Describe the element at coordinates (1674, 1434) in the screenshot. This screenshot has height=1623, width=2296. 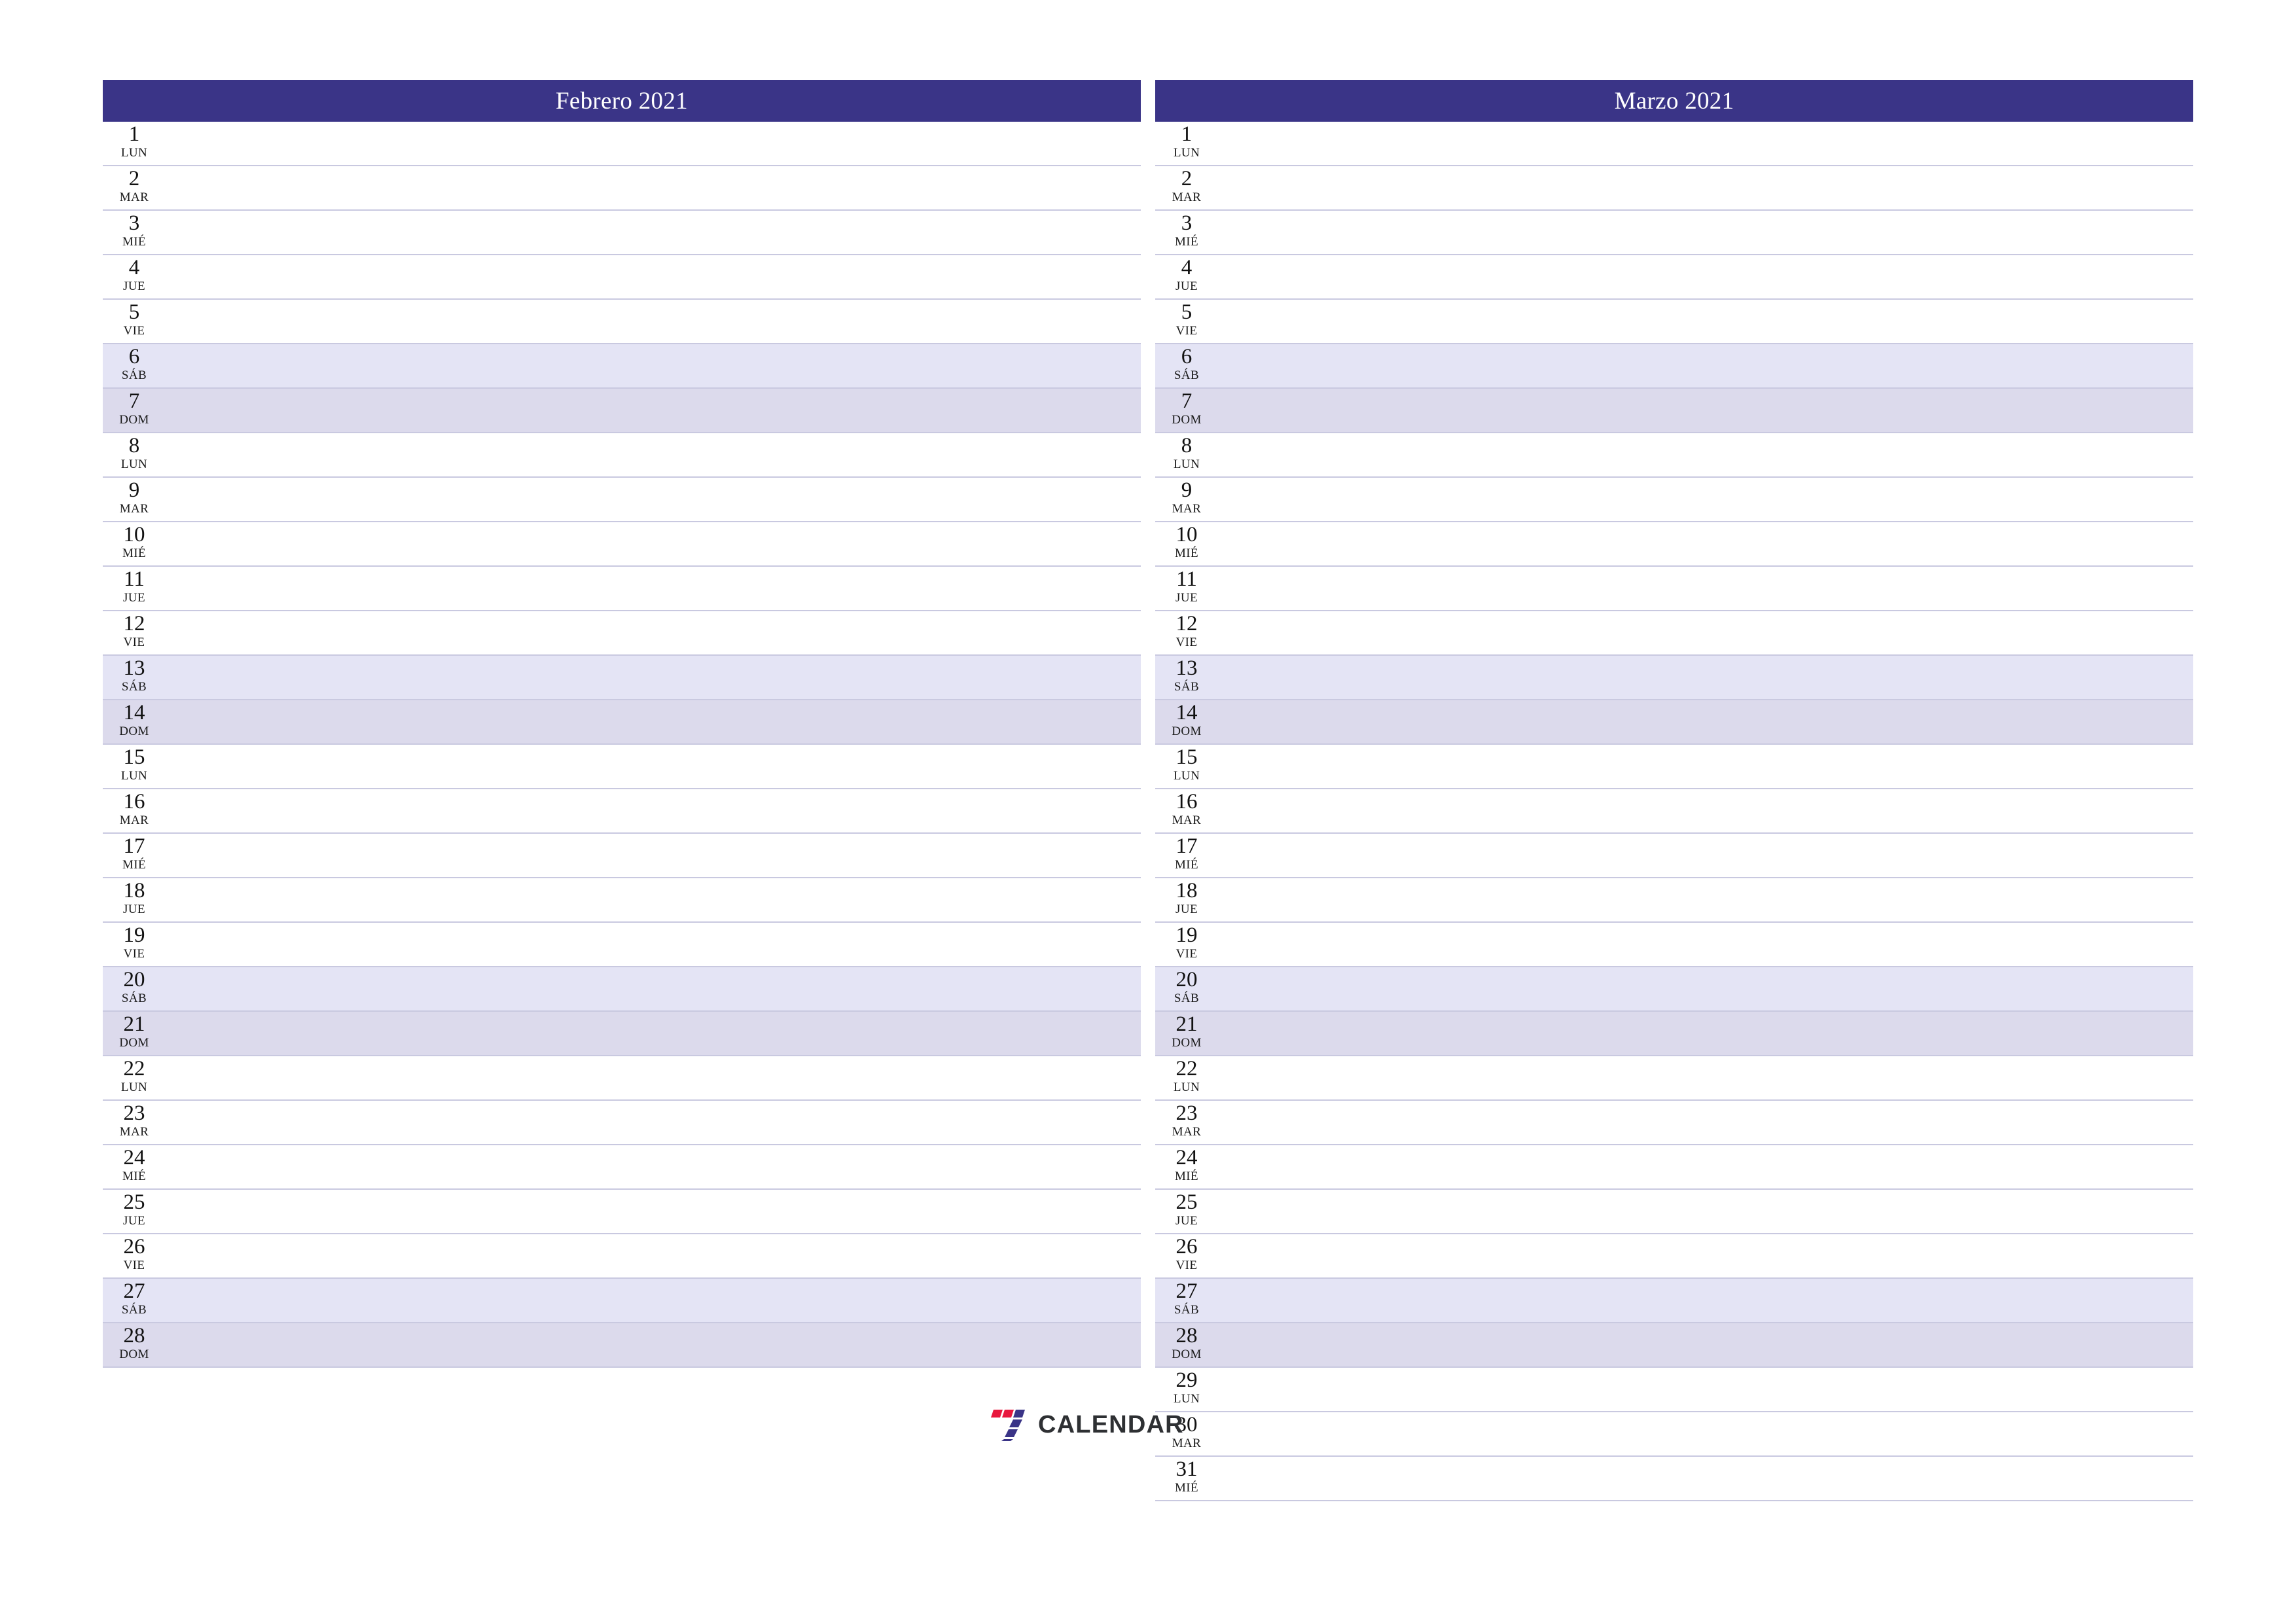
I see `day-row: 30 MAR` at that location.